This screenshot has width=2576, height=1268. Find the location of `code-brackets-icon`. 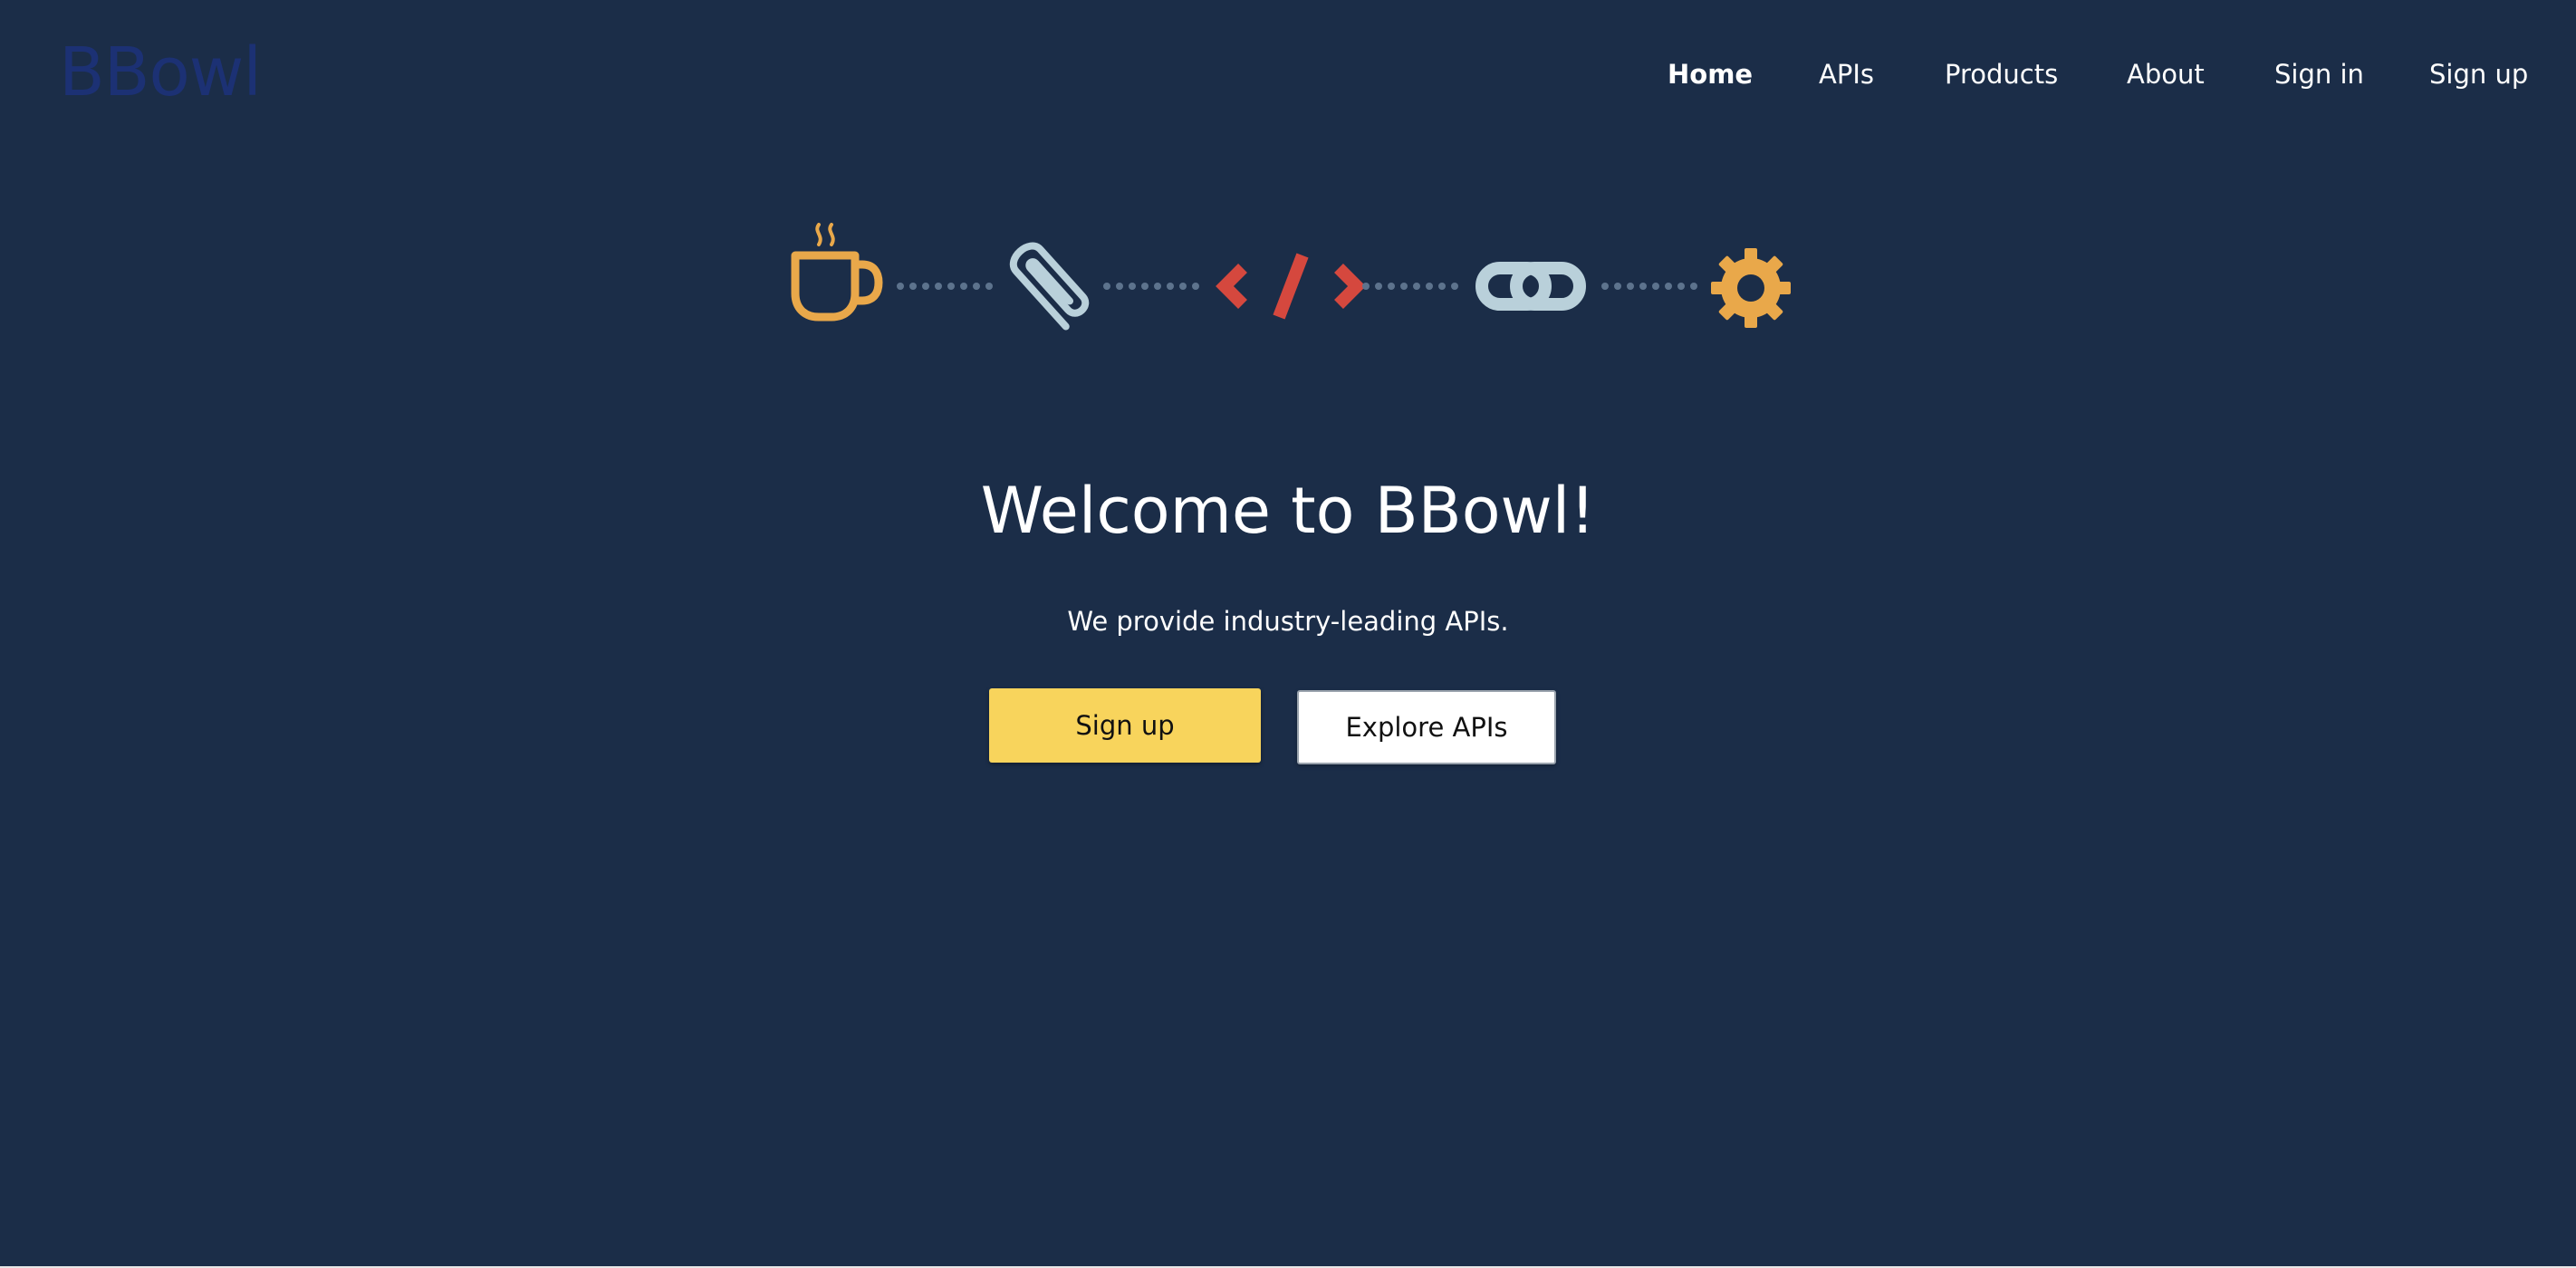

code-brackets-icon is located at coordinates (1291, 286).